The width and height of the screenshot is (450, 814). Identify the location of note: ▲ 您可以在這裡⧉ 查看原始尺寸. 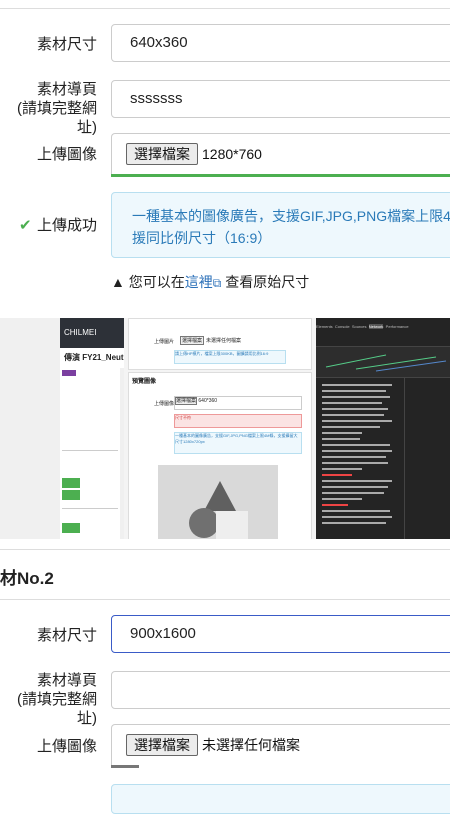
(210, 282).